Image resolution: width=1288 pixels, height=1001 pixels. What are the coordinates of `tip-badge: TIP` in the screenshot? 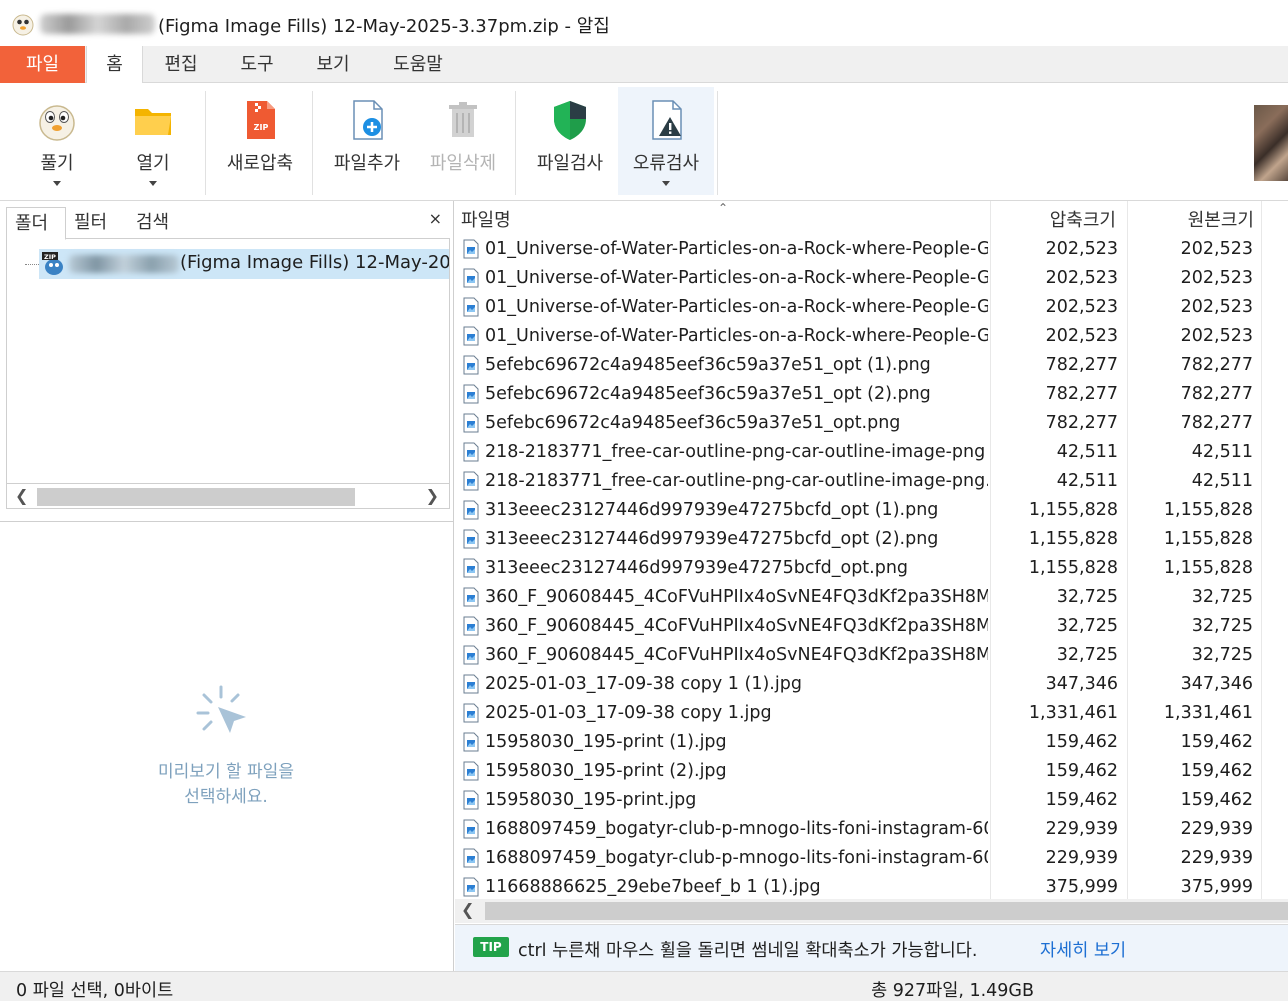 It's located at (491, 947).